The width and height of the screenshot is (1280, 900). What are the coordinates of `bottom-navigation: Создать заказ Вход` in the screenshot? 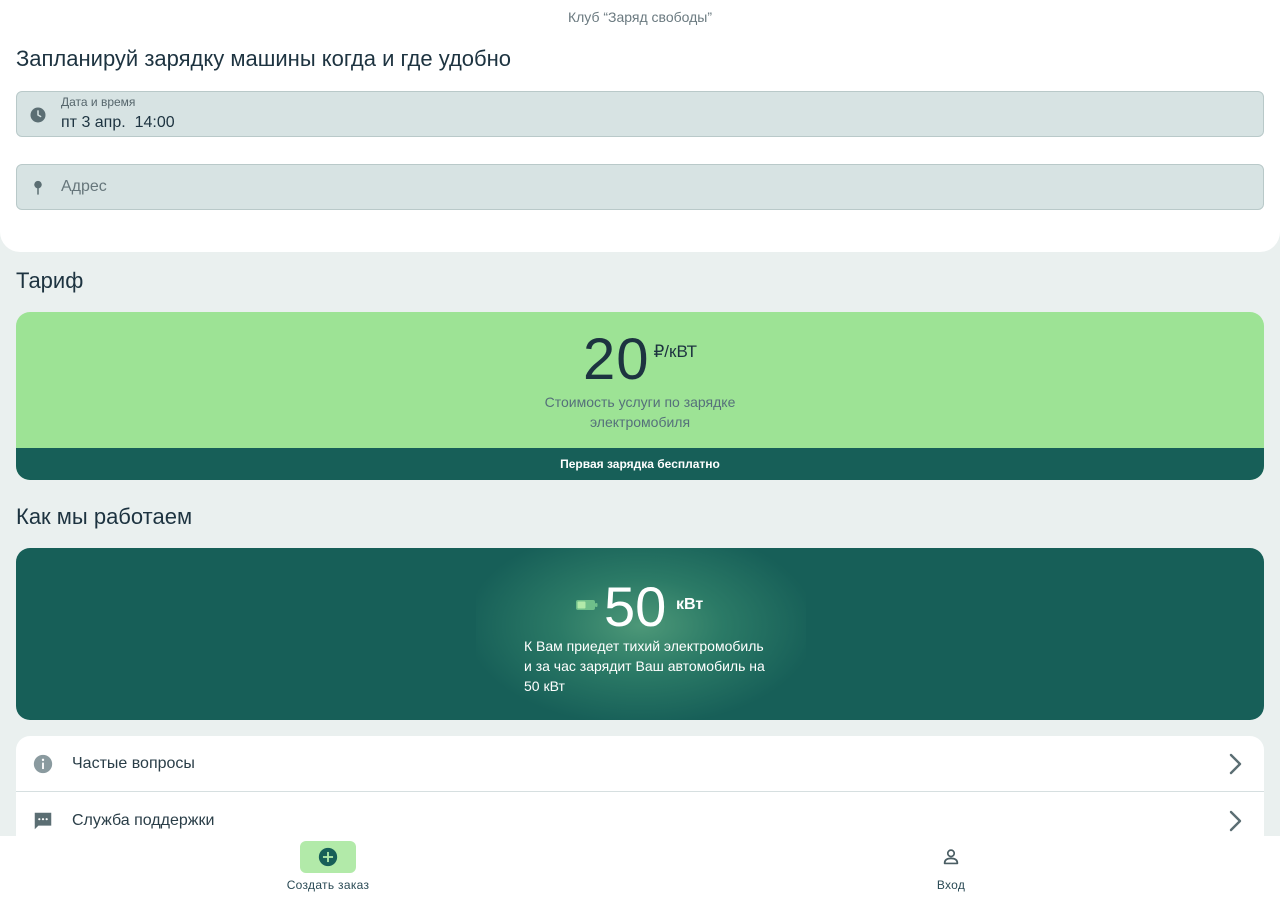 It's located at (640, 868).